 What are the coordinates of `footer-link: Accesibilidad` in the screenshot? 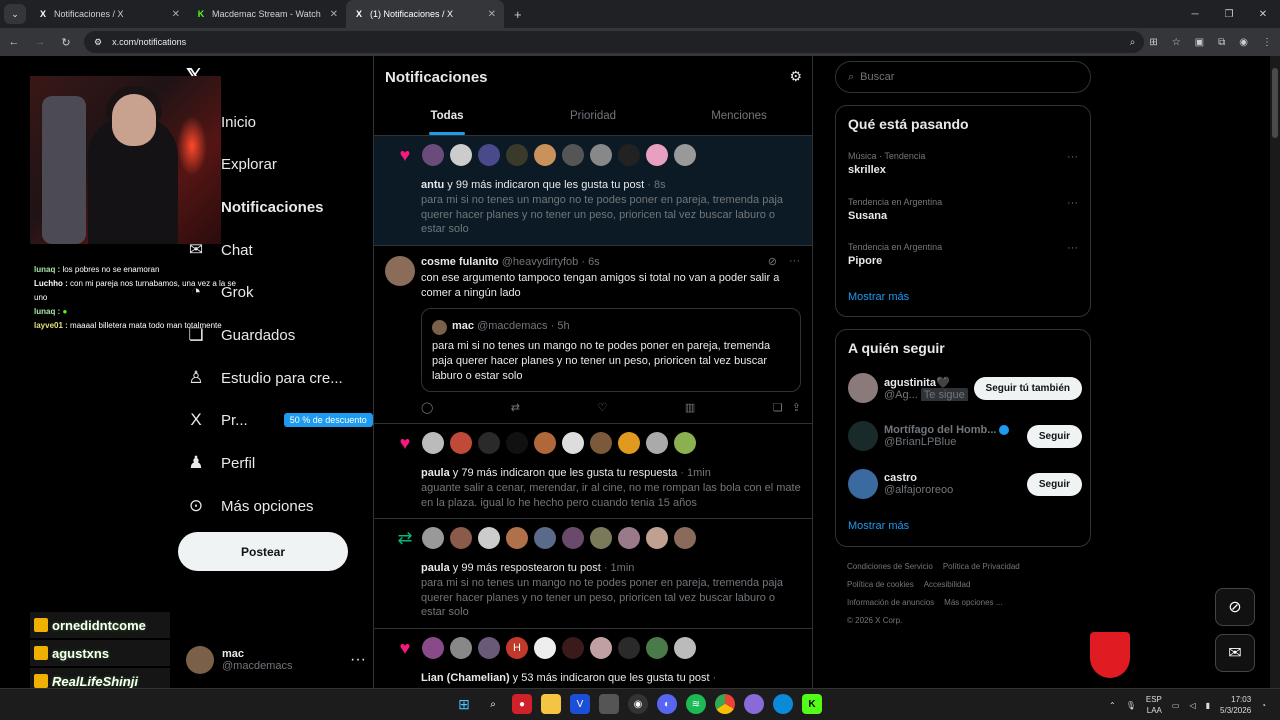 It's located at (947, 584).